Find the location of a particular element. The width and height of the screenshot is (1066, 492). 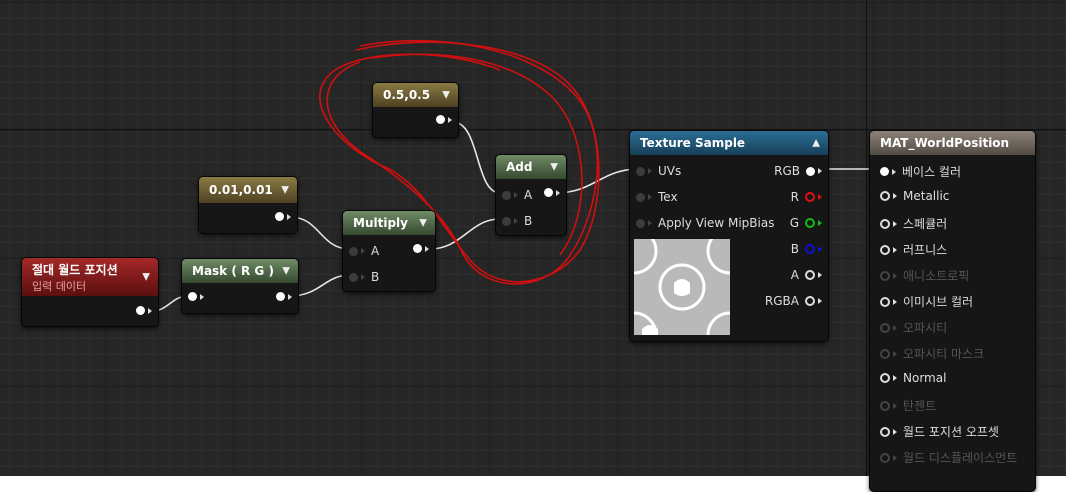

input-pin-roughness: 러프니스 is located at coordinates (913, 249).